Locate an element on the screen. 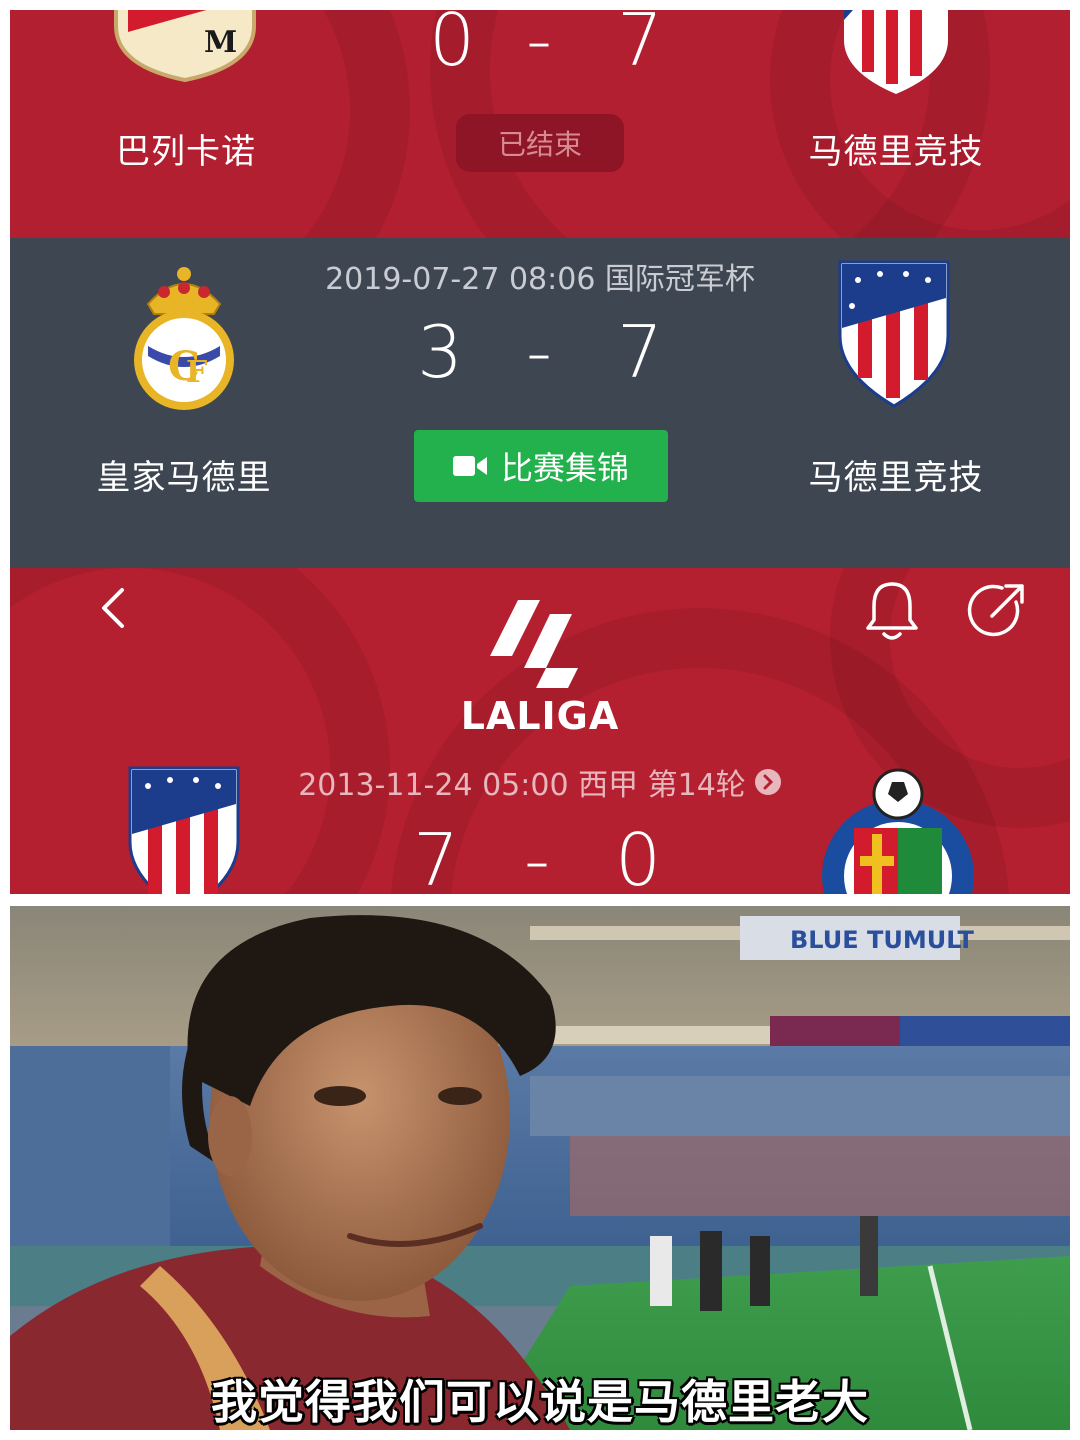  rayo-vallecano-crest-icon: M is located at coordinates (185, 46).